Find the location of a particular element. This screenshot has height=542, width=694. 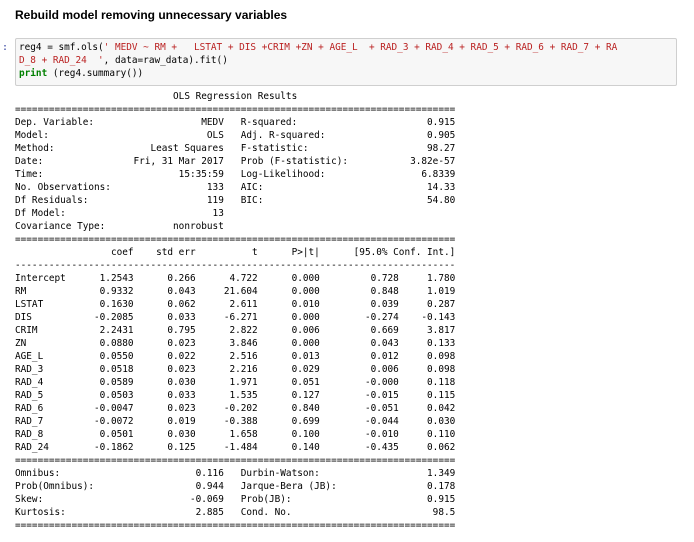

output-line: Dep. Variable: MEDV R-squared: 0.915 is located at coordinates (235, 122).